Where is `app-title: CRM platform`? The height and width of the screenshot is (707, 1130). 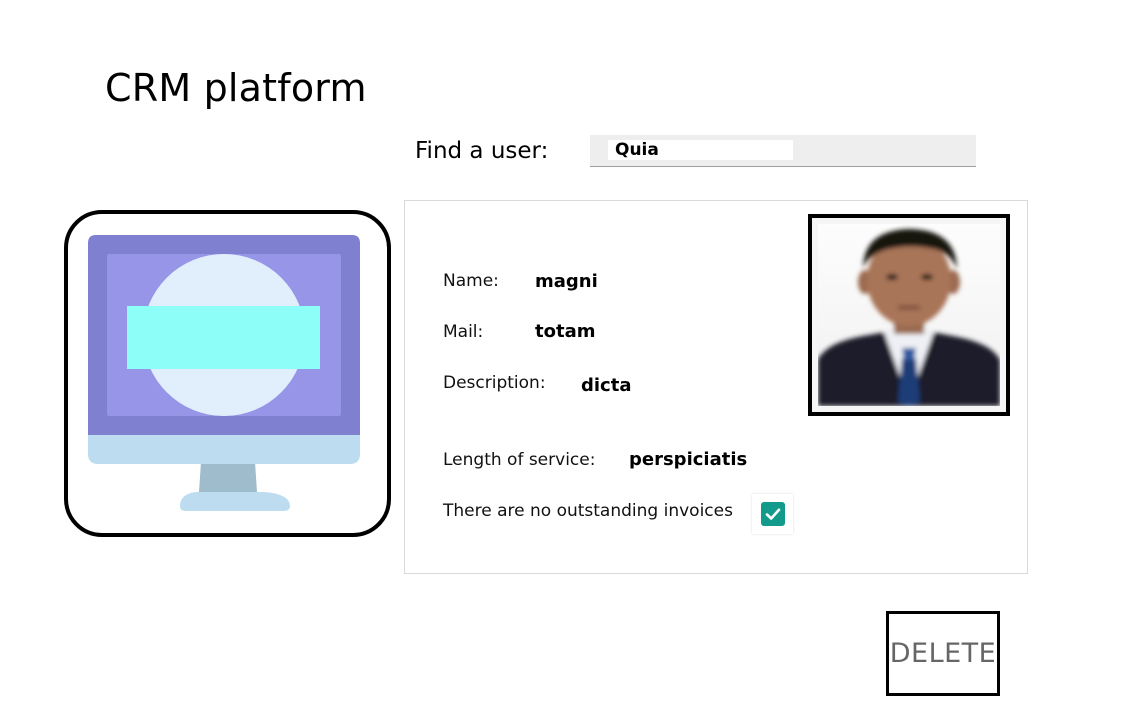
app-title: CRM platform is located at coordinates (236, 88).